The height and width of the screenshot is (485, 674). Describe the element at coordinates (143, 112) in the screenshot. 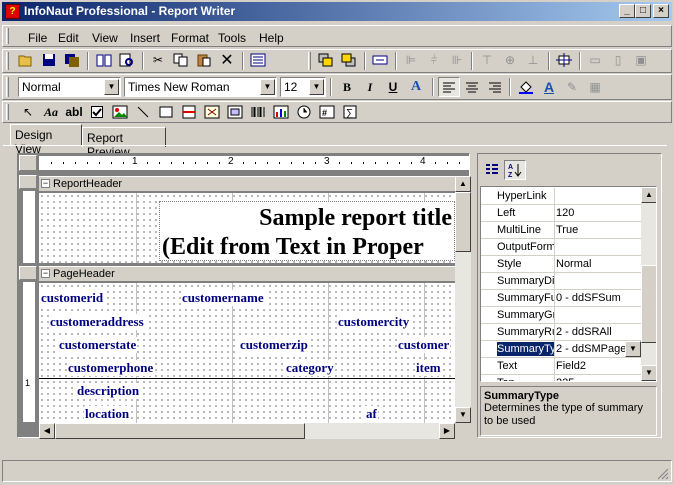

I see `line-icon` at that location.